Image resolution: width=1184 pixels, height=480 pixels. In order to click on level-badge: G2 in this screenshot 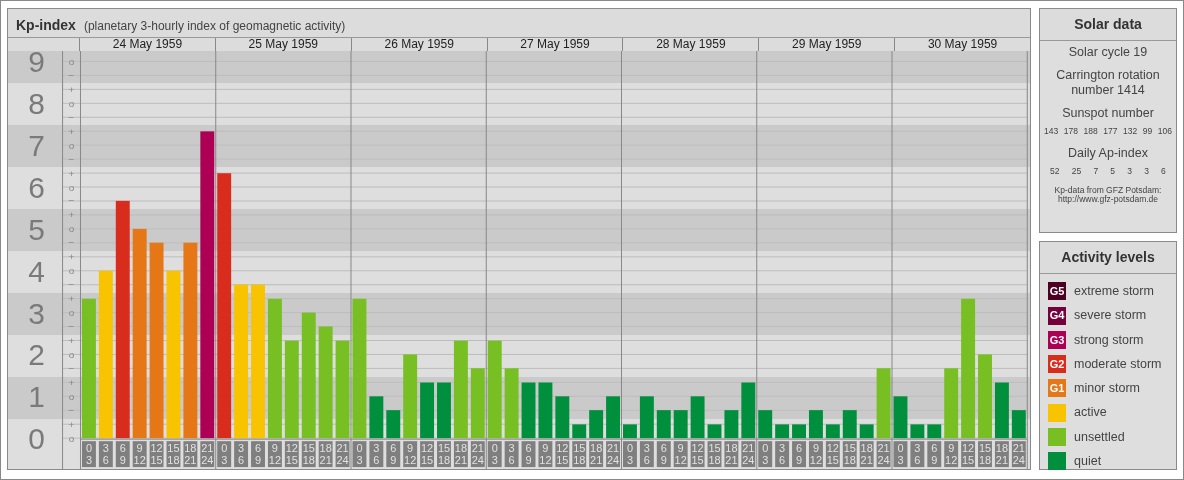, I will do `click(1057, 364)`.